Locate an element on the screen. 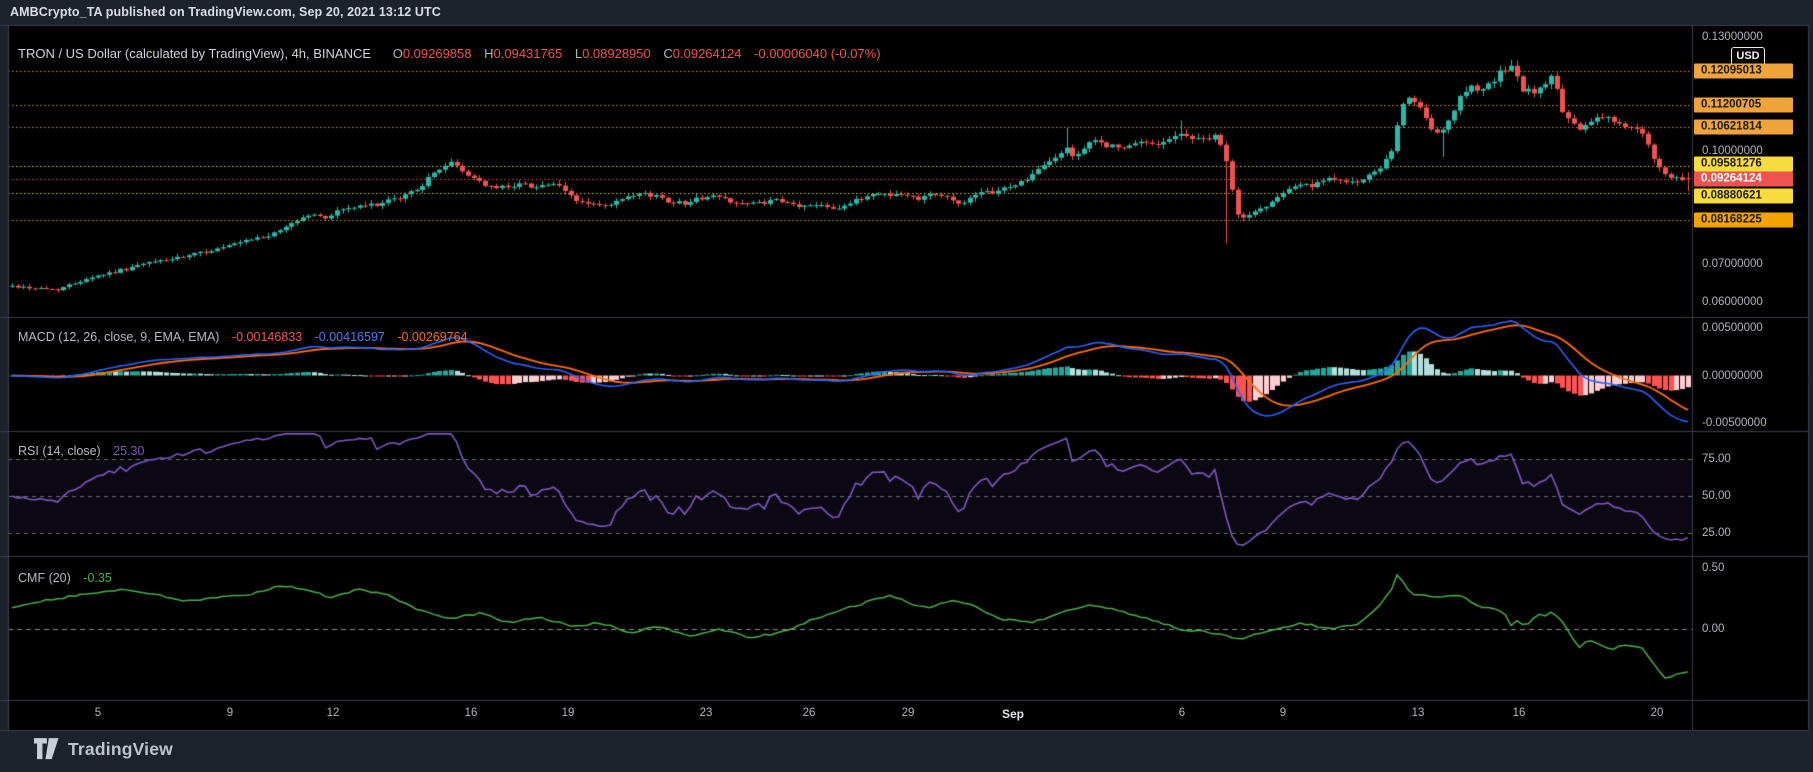  time-axis-label: 29 is located at coordinates (908, 713).